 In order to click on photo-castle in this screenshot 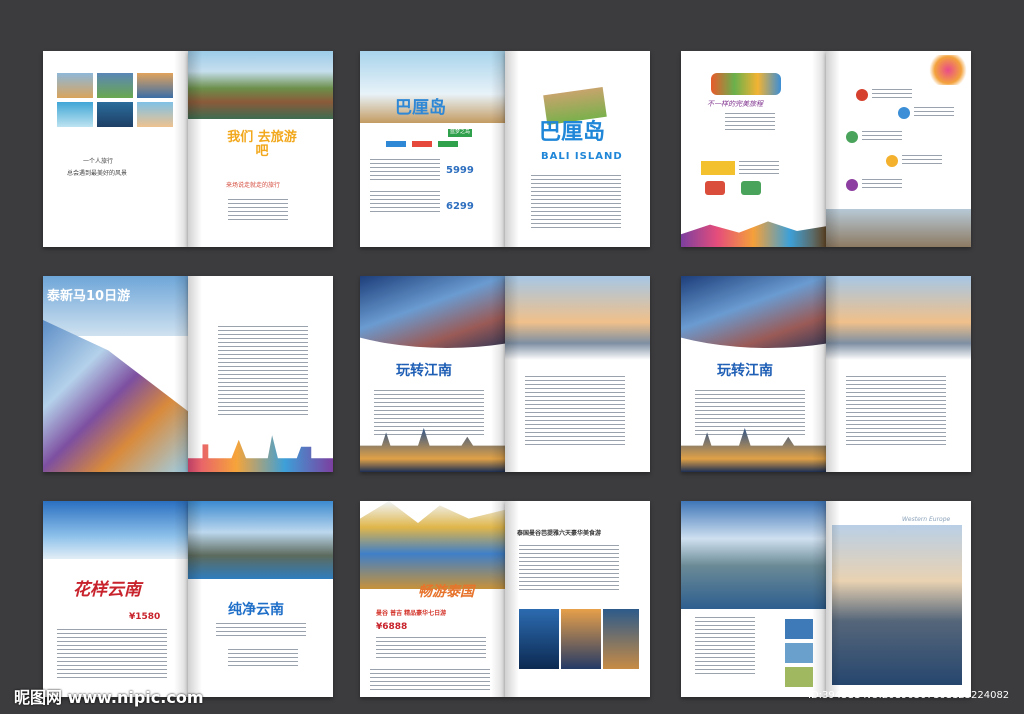, I will do `click(753, 555)`.